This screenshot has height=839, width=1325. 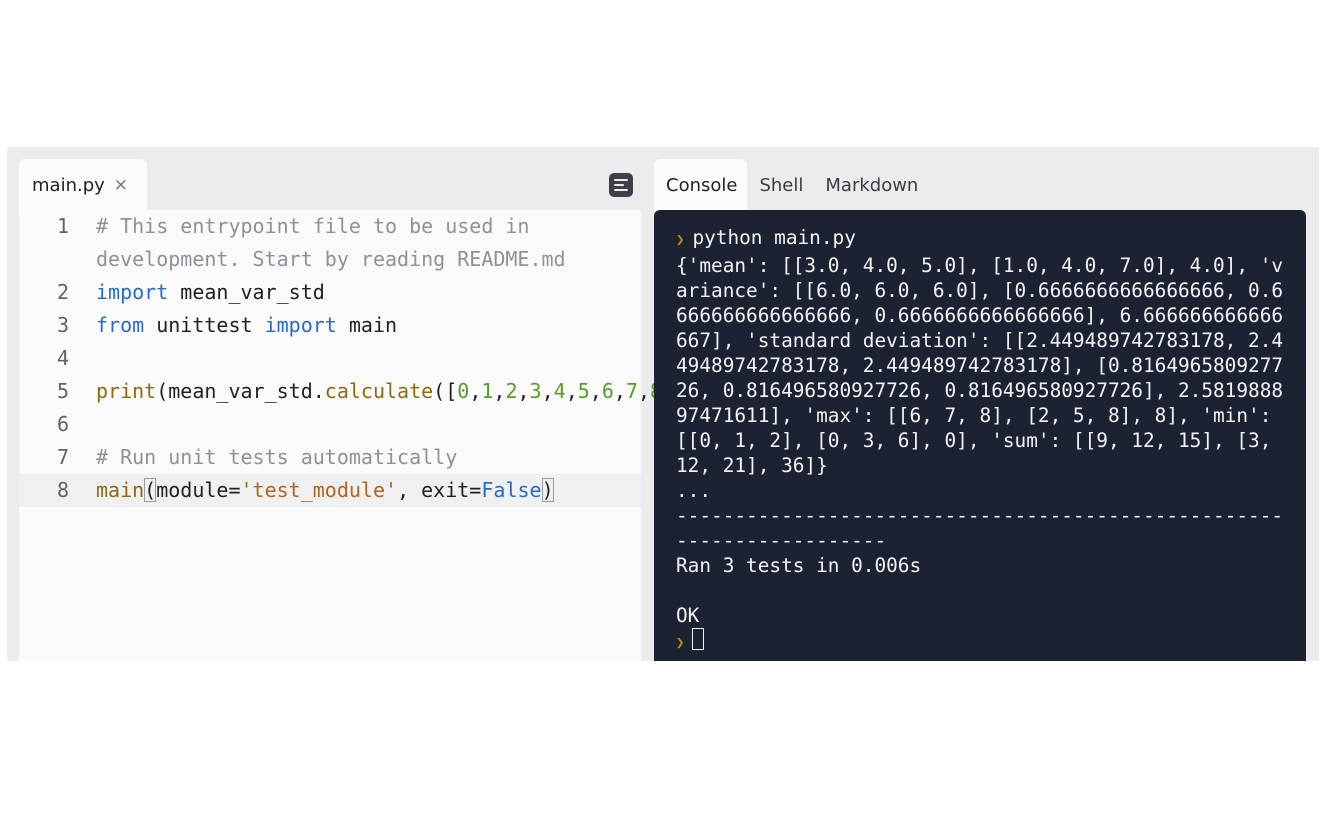 I want to click on token-num: 1, so click(x=487, y=391).